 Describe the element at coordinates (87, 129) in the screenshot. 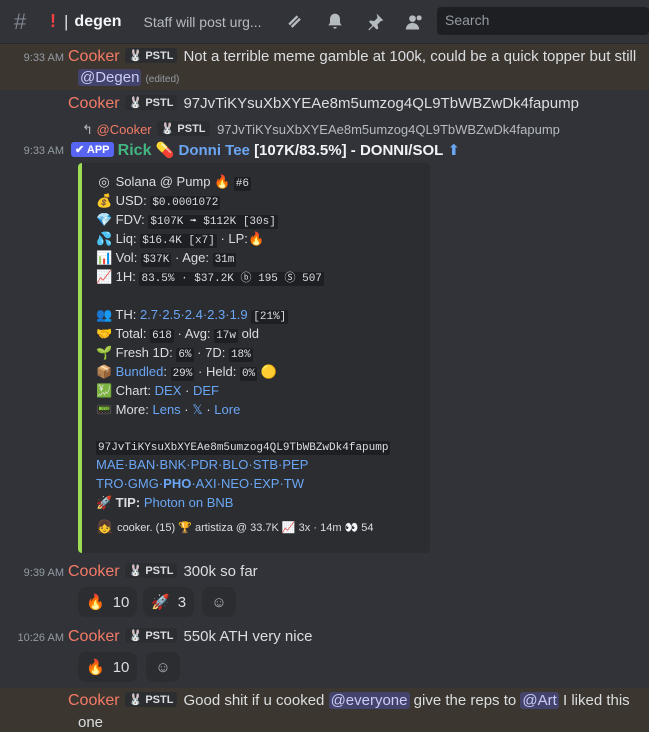

I see `reply-arrow-icon: ↰` at that location.